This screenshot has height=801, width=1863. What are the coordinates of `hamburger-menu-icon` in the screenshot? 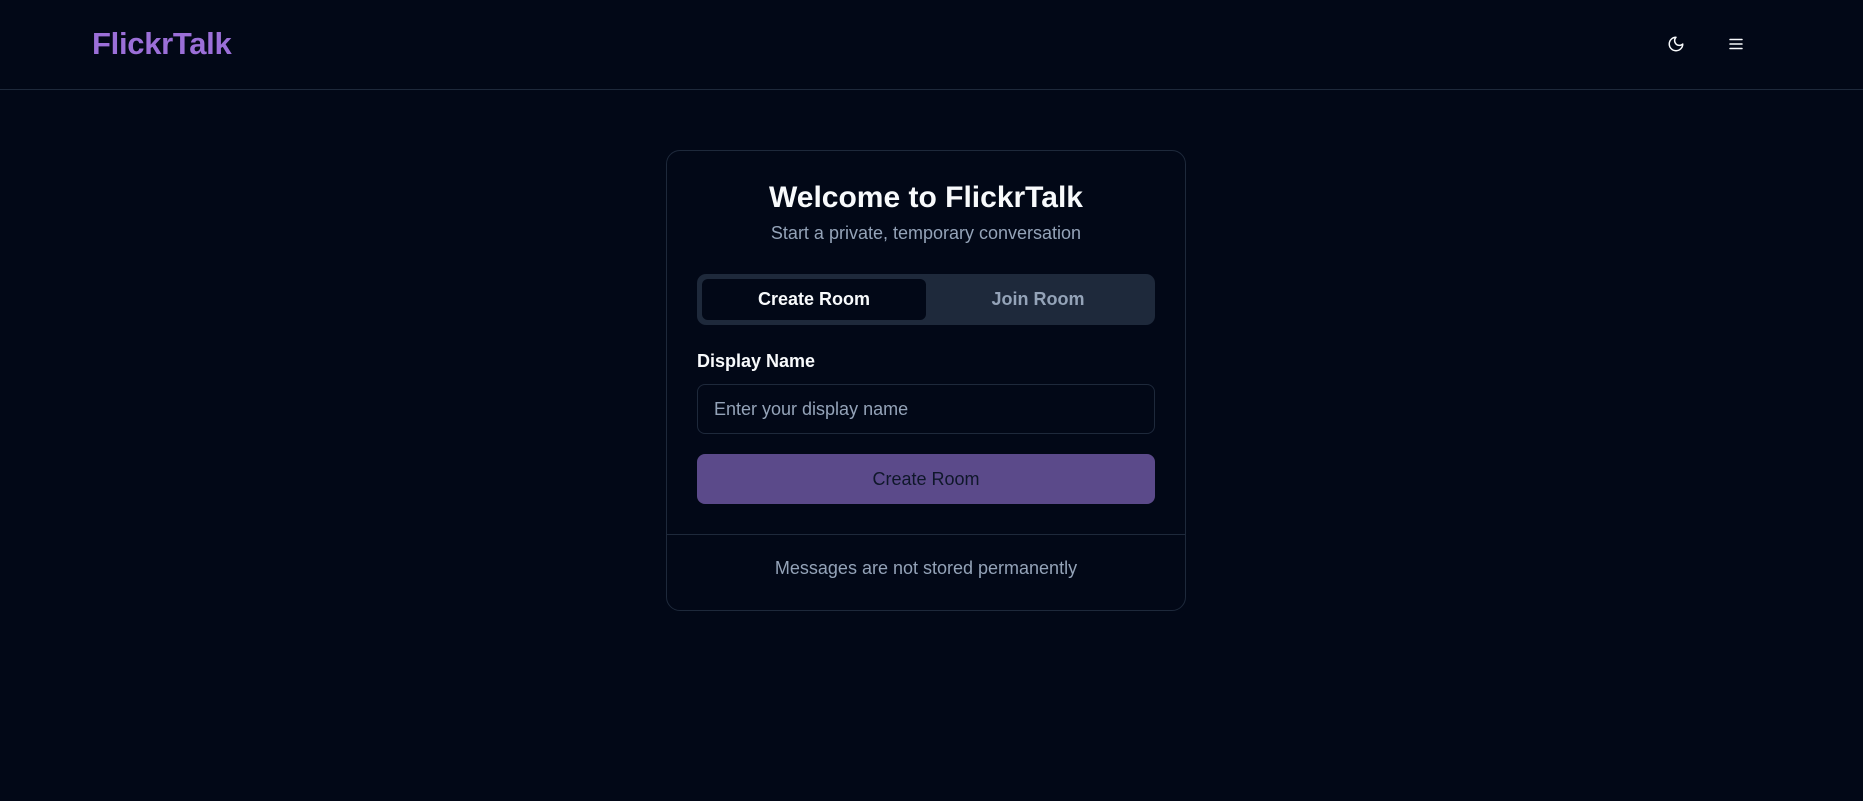 It's located at (1736, 44).